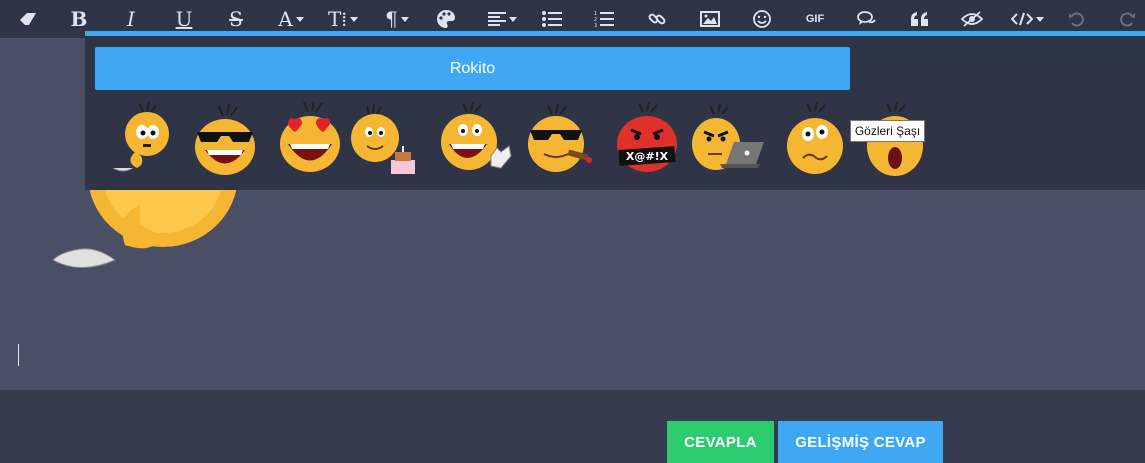 Image resolution: width=1145 pixels, height=463 pixels. What do you see at coordinates (475, 142) in the screenshot?
I see `waving-laugh-emoji` at bounding box center [475, 142].